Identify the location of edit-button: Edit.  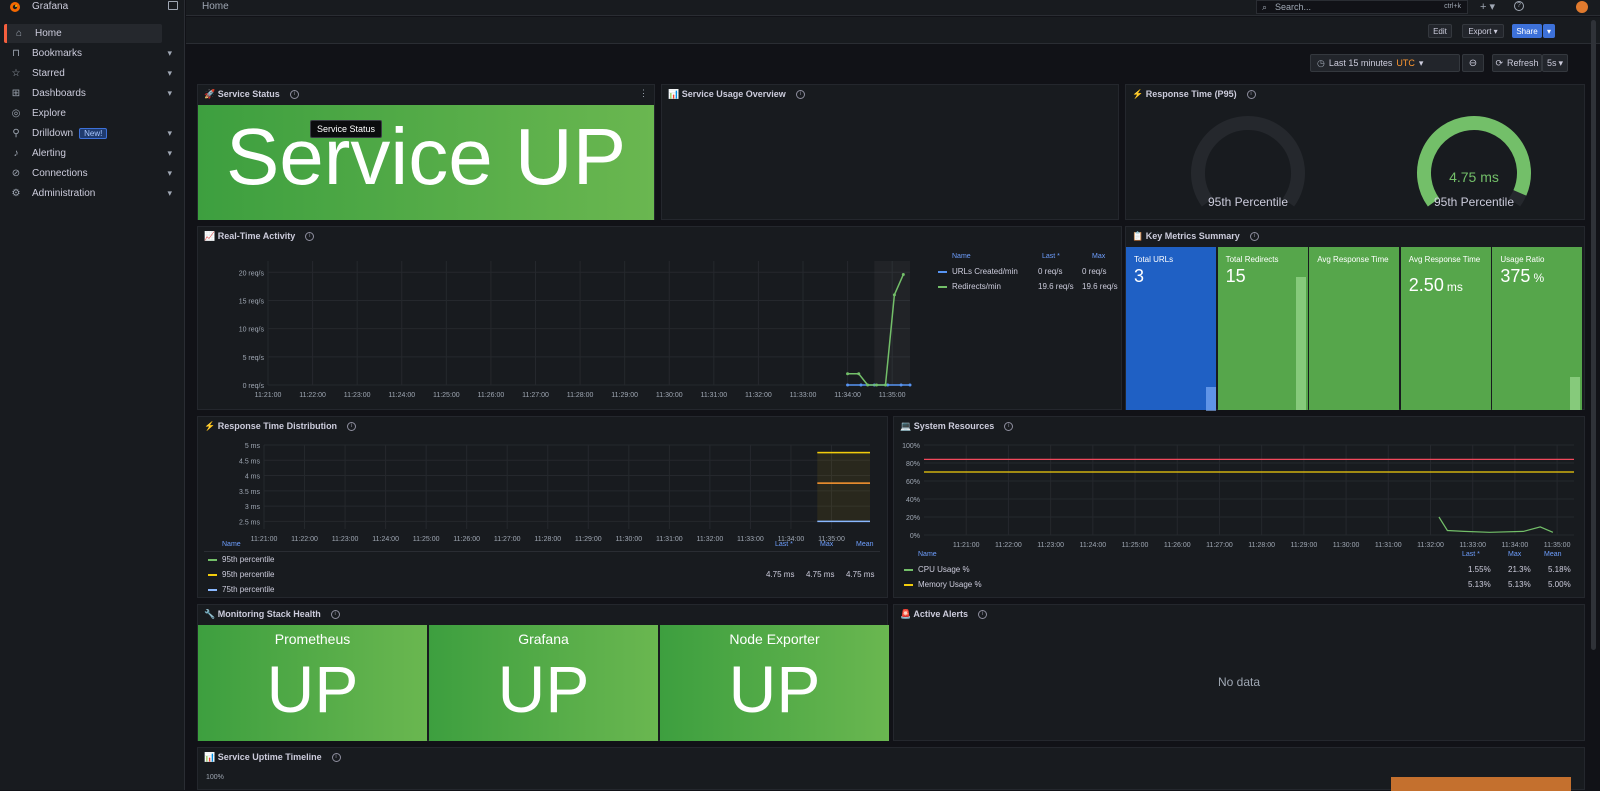
(1440, 31).